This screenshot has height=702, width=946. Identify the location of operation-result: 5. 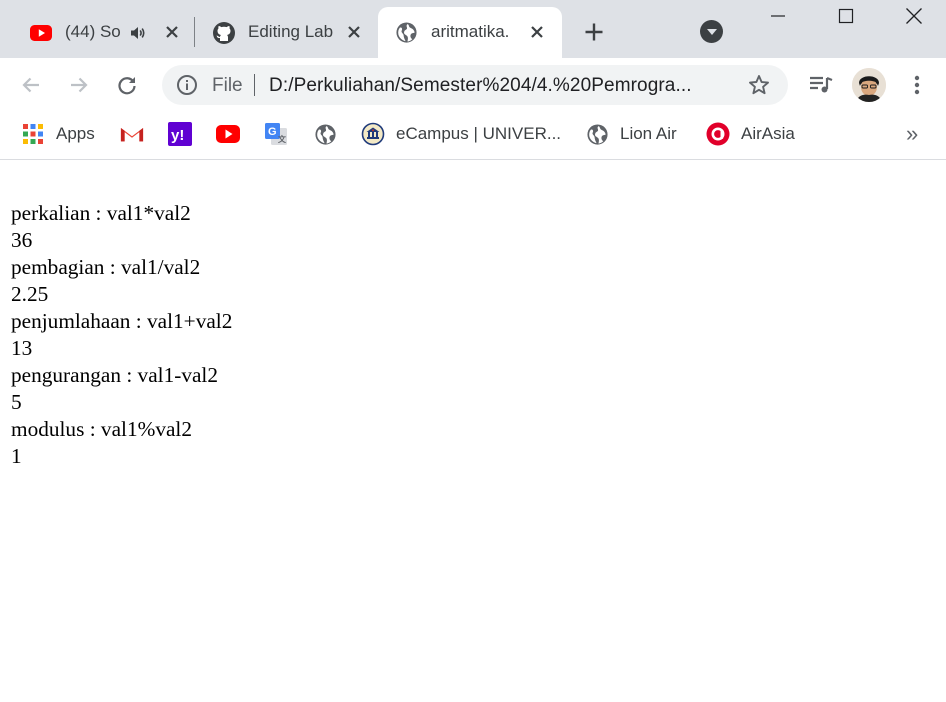
(16, 402).